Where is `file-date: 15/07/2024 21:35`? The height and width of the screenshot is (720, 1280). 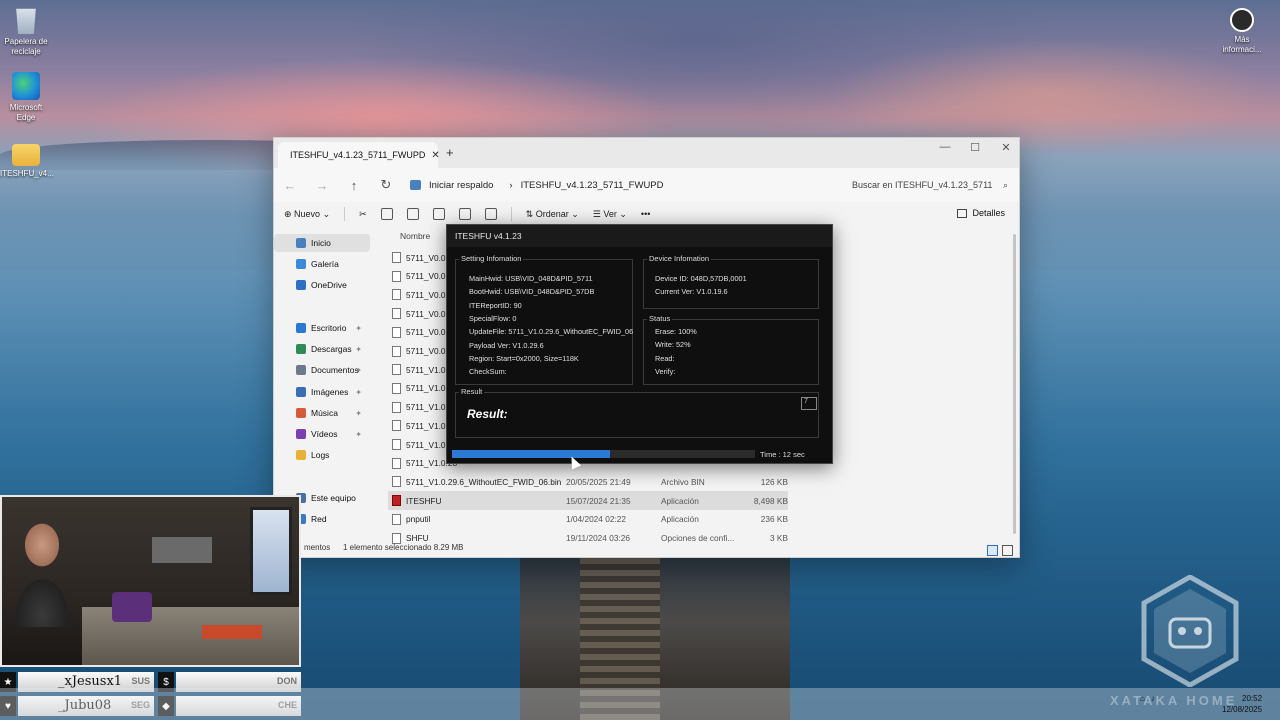 file-date: 15/07/2024 21:35 is located at coordinates (598, 500).